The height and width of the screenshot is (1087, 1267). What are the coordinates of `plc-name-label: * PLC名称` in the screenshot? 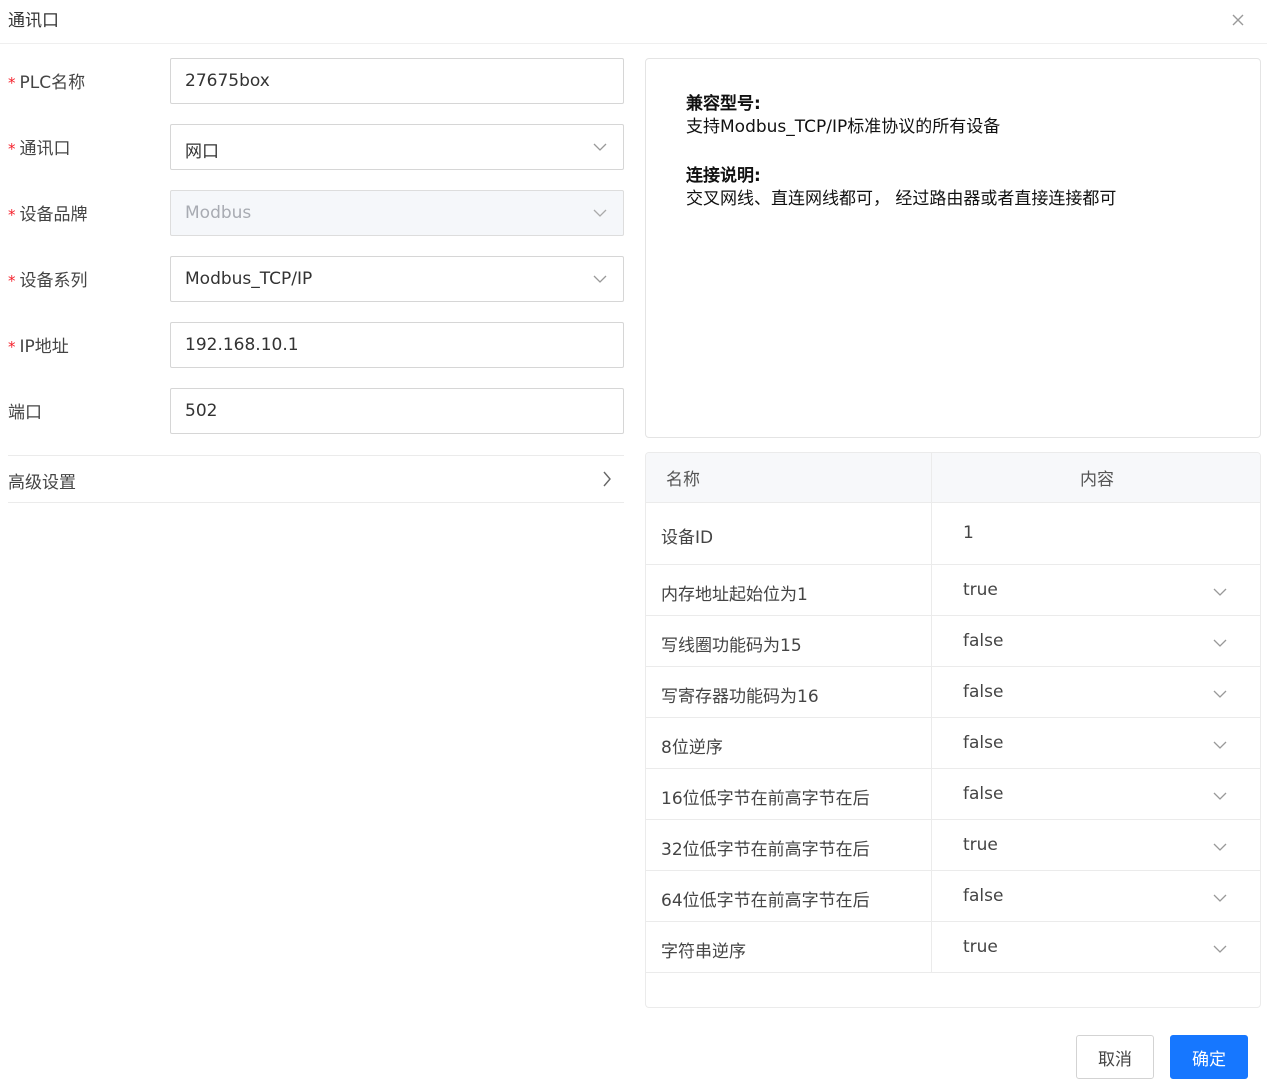 It's located at (47, 83).